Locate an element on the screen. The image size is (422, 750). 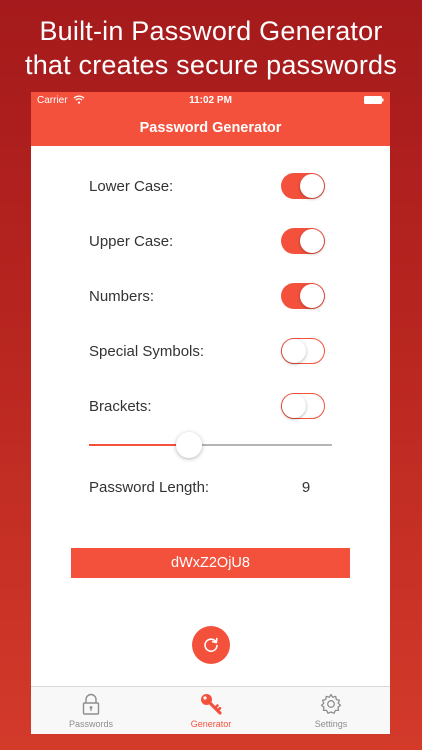
tab-label: Settings is located at coordinates (331, 724).